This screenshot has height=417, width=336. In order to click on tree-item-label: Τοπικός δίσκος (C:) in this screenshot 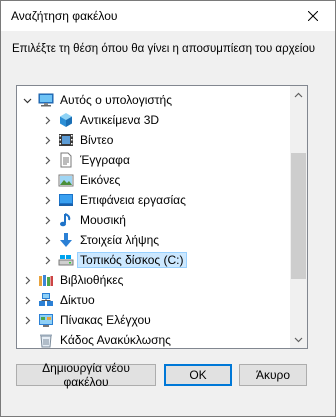, I will do `click(132, 260)`.